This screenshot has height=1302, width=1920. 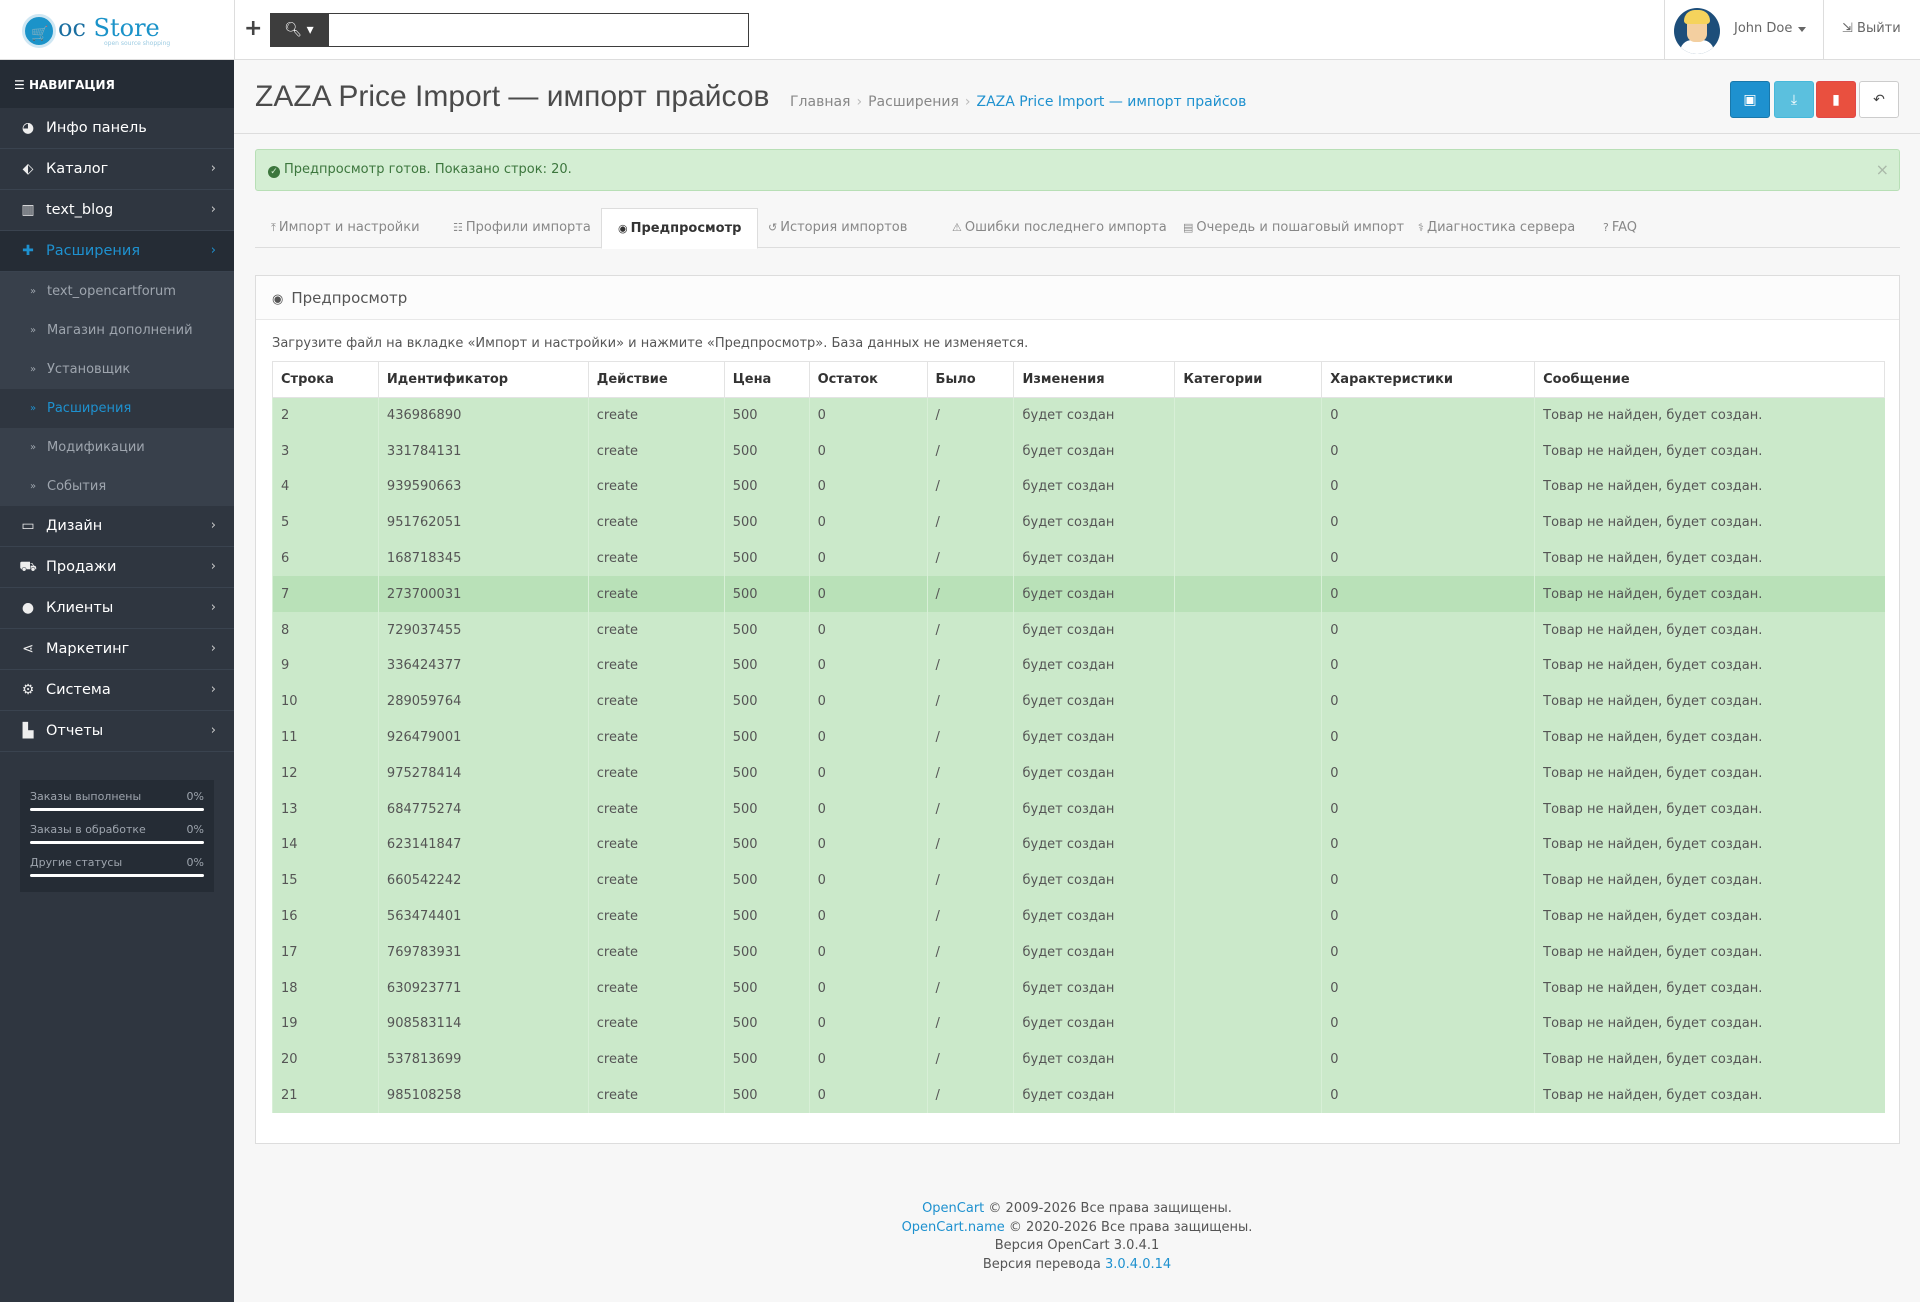 What do you see at coordinates (117, 608) in the screenshot?
I see `sidebar-item-customers: ● Клиенты ›` at bounding box center [117, 608].